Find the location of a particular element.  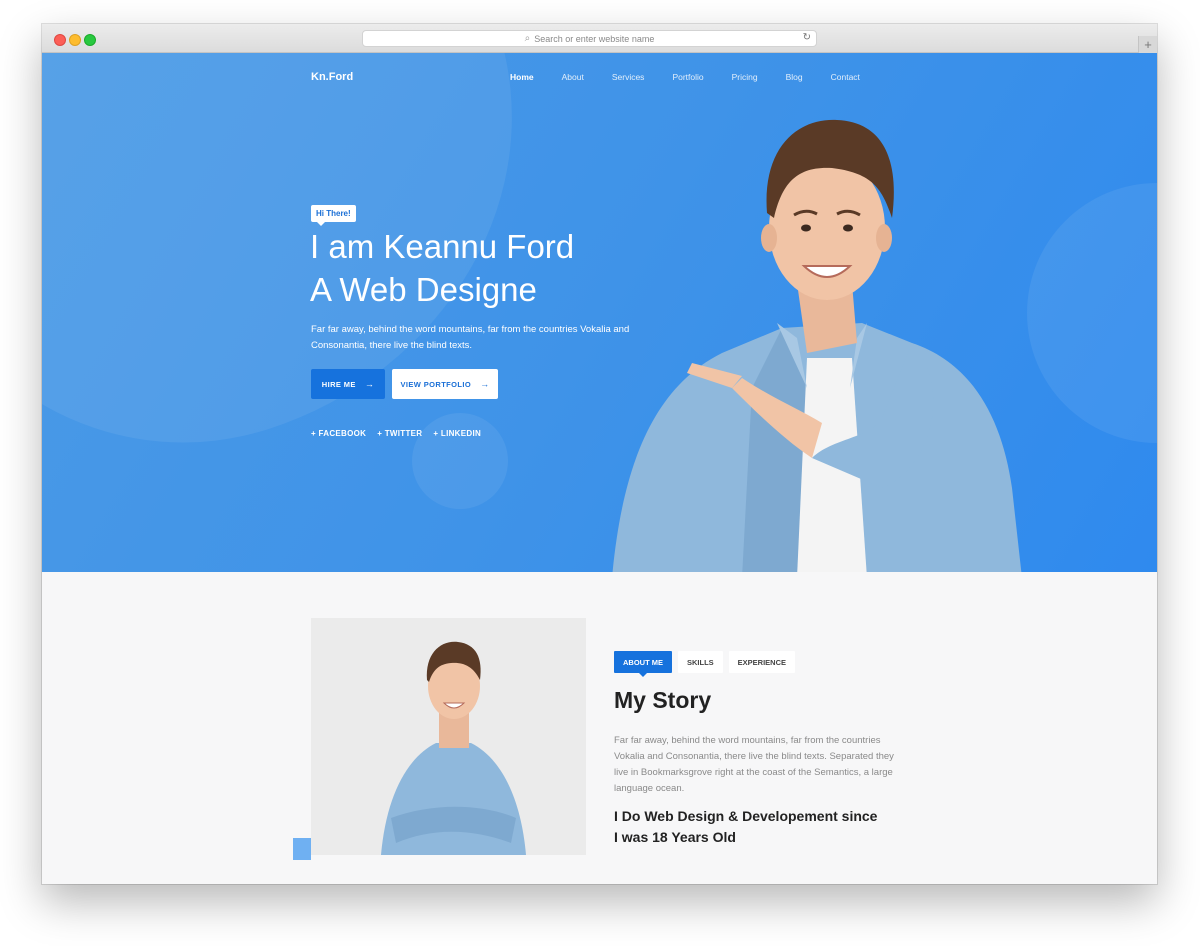

nav-item-contact: Contact is located at coordinates (845, 77).